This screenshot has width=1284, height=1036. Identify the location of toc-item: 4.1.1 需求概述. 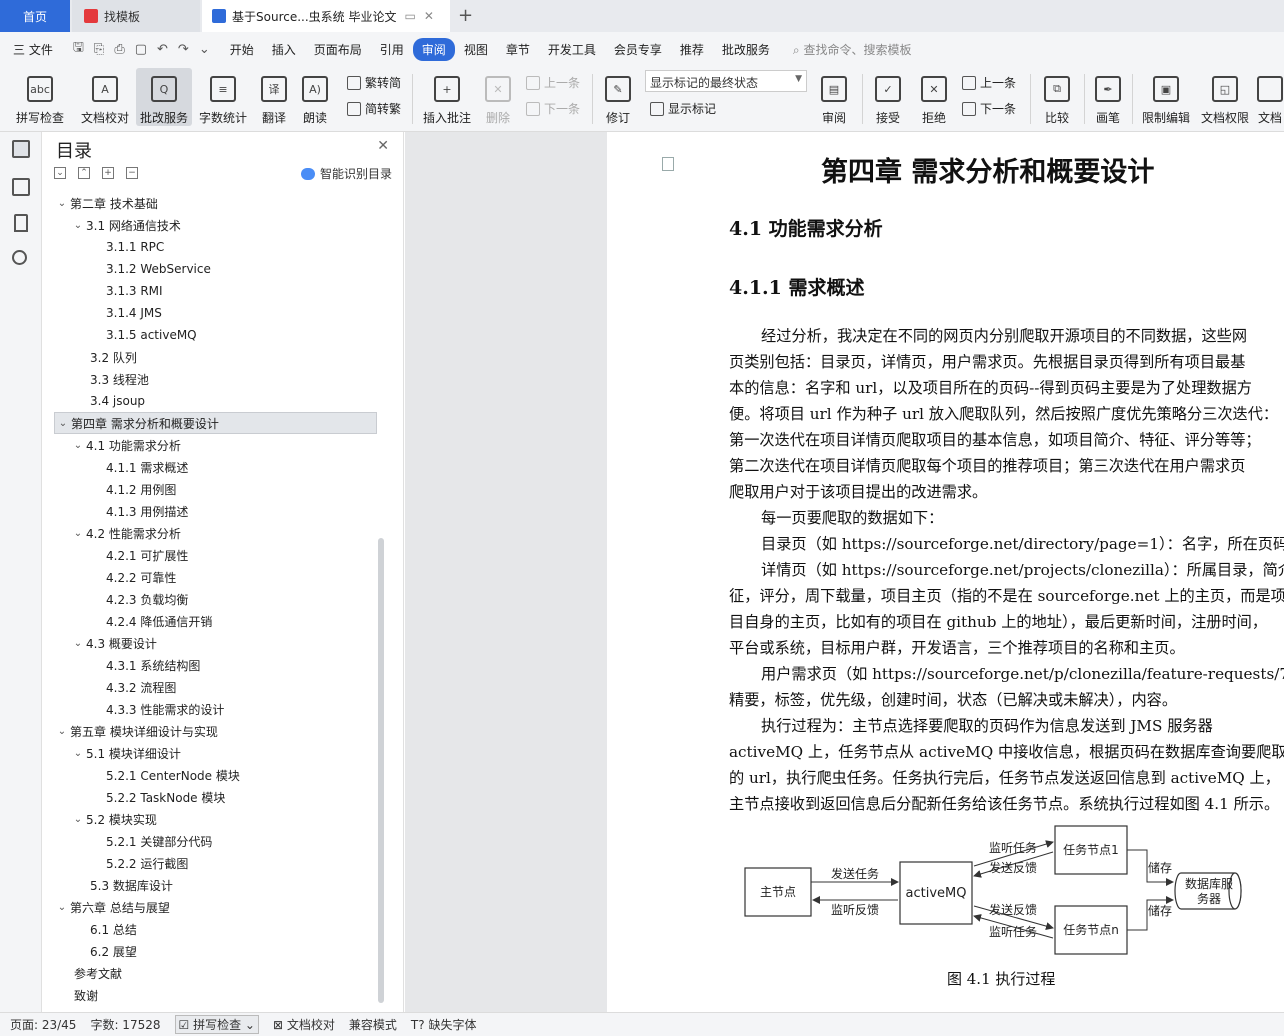
(215, 467).